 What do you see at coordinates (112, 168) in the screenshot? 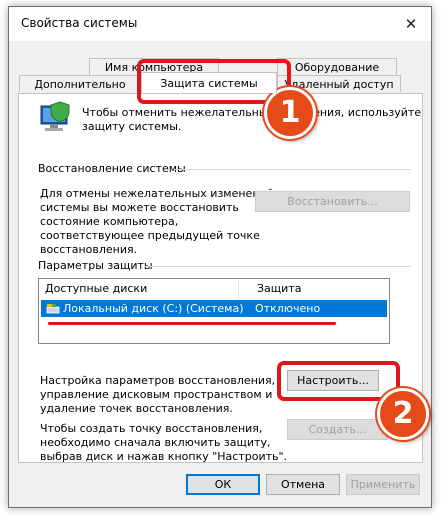
I see `restore-heading: Восстановление системы` at bounding box center [112, 168].